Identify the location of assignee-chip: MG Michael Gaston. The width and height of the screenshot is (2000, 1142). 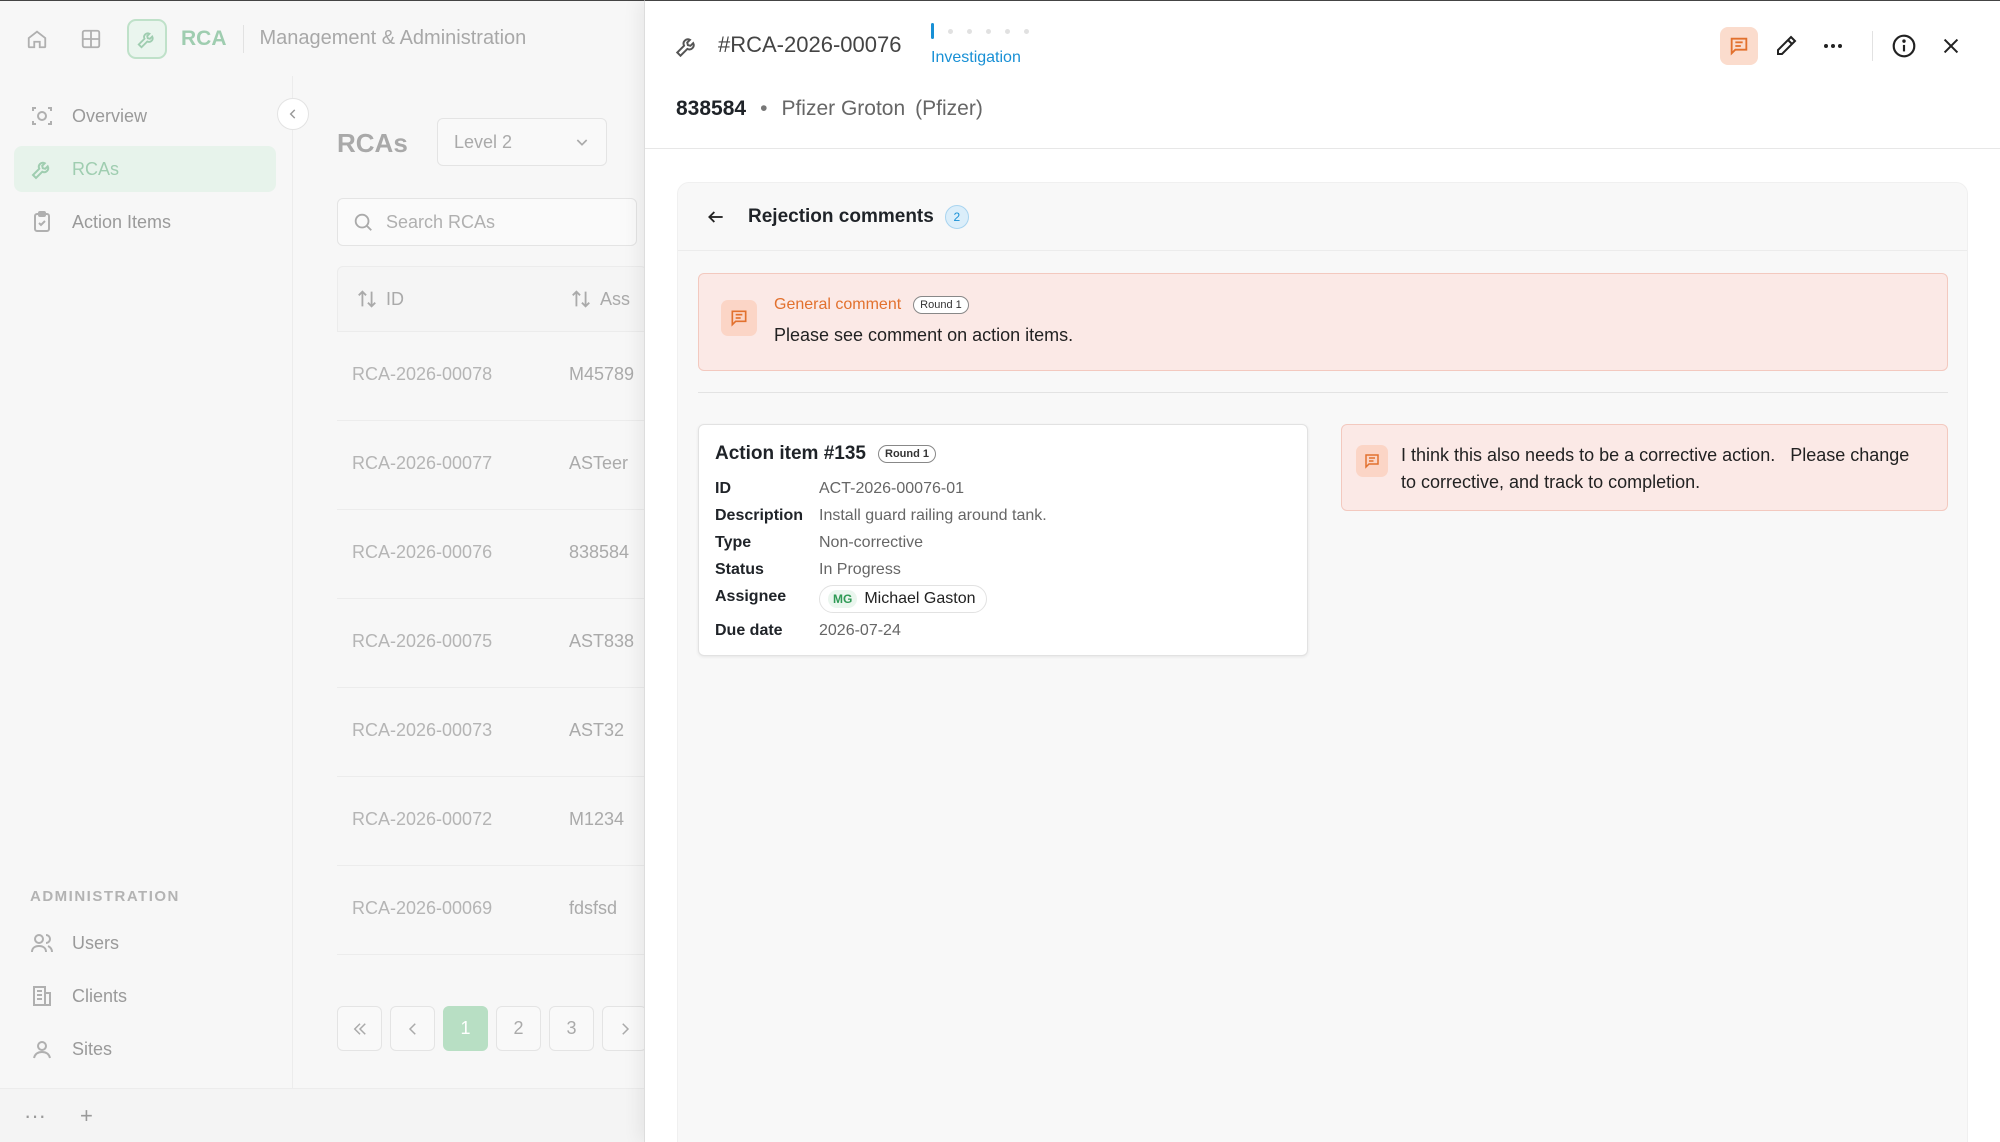
(903, 599).